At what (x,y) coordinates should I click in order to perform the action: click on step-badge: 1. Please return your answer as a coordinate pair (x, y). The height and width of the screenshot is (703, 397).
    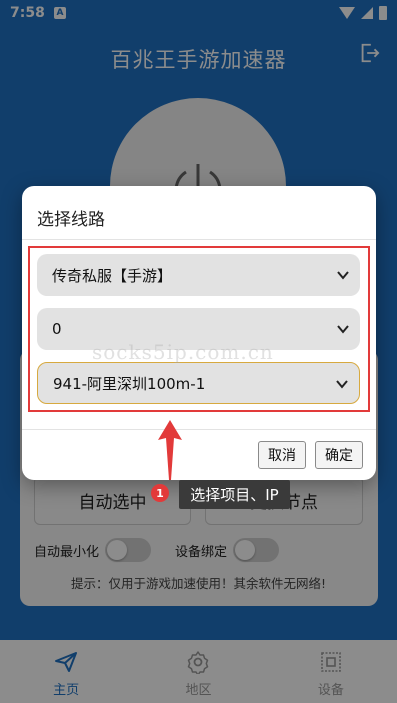
    Looking at the image, I should click on (160, 493).